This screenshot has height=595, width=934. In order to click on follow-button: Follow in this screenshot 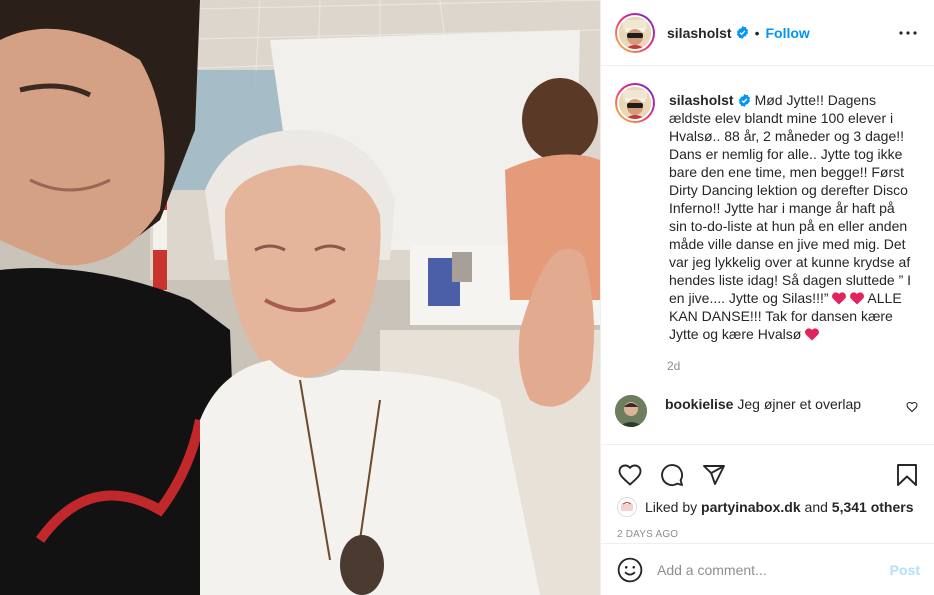, I will do `click(788, 33)`.